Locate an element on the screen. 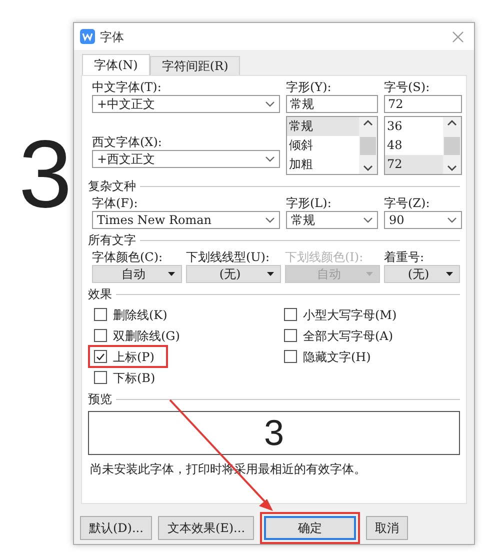 Image resolution: width=500 pixels, height=553 pixels. dropdown: 自动 is located at coordinates (137, 274).